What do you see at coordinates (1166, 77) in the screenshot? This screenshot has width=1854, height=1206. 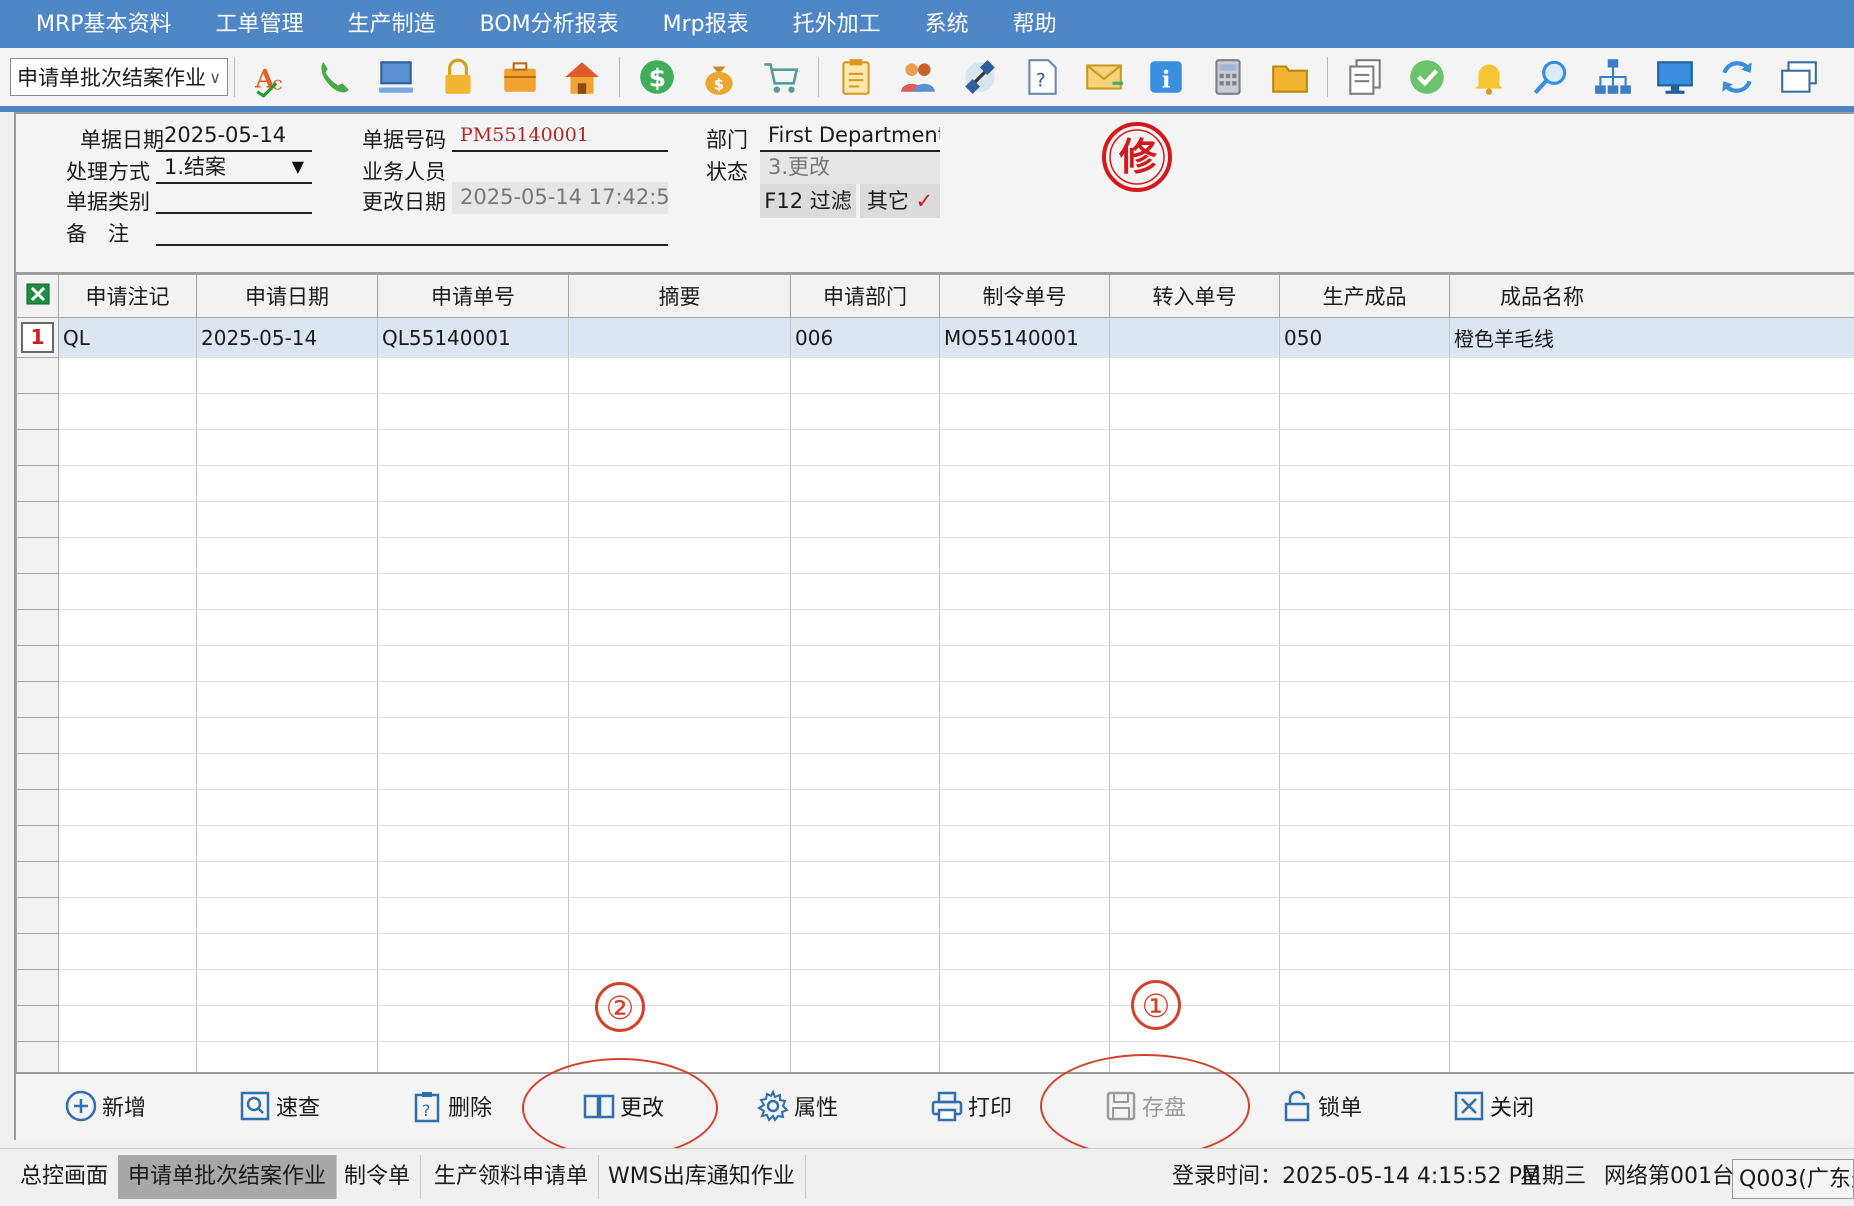 I see `info-icon: i` at bounding box center [1166, 77].